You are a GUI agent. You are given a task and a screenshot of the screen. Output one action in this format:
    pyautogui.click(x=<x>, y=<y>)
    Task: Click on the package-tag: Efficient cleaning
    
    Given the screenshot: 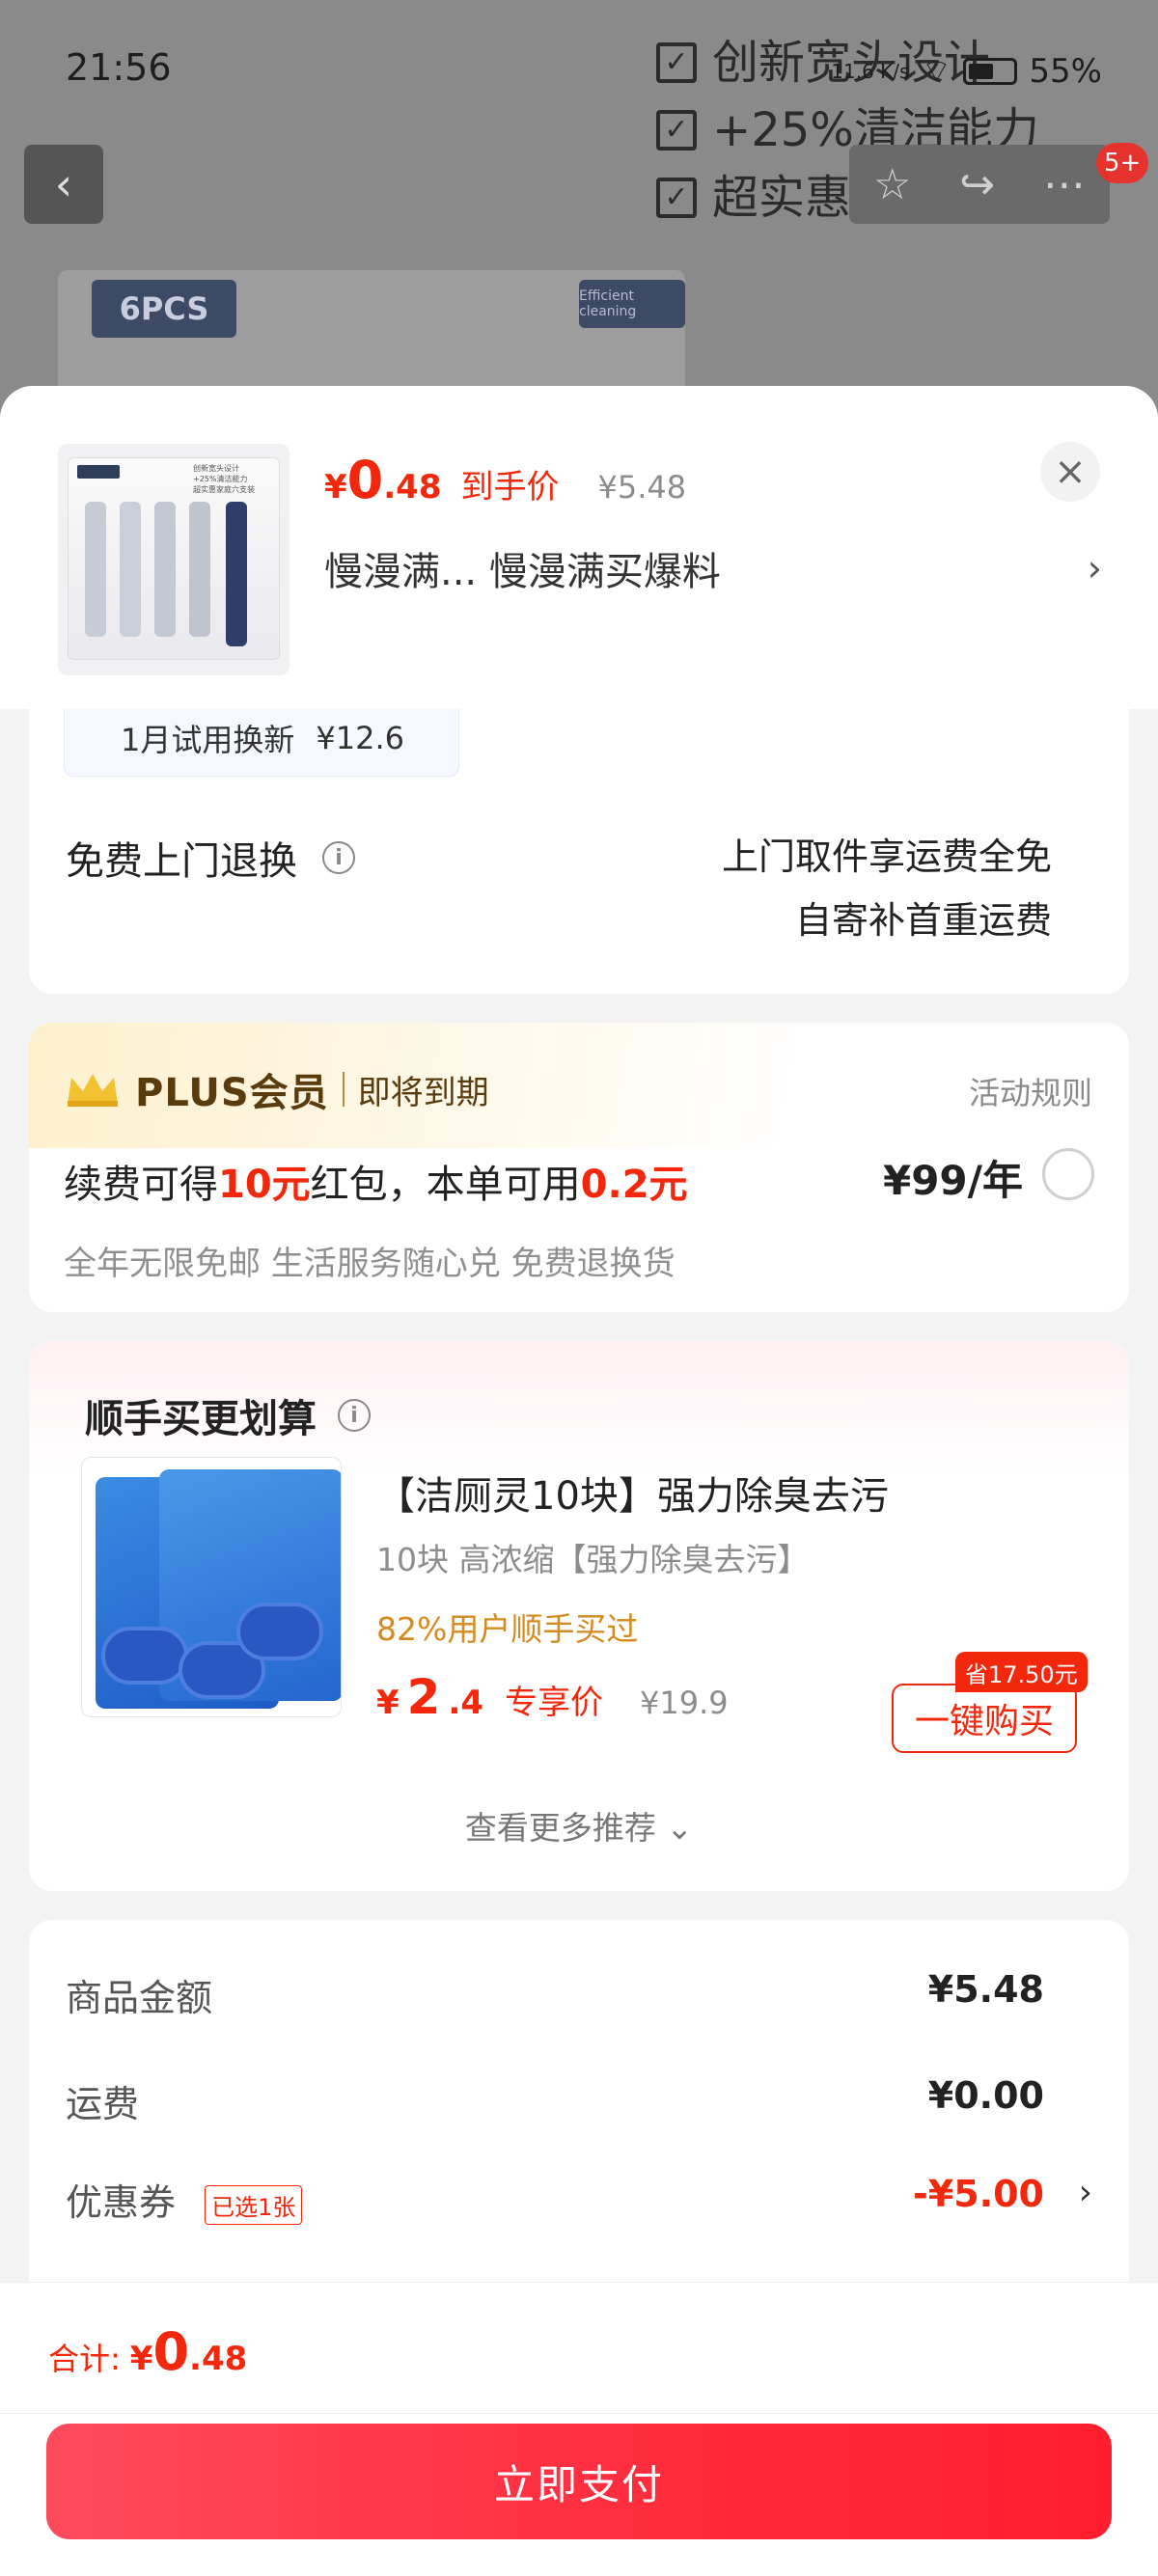 What is the action you would take?
    pyautogui.click(x=632, y=304)
    